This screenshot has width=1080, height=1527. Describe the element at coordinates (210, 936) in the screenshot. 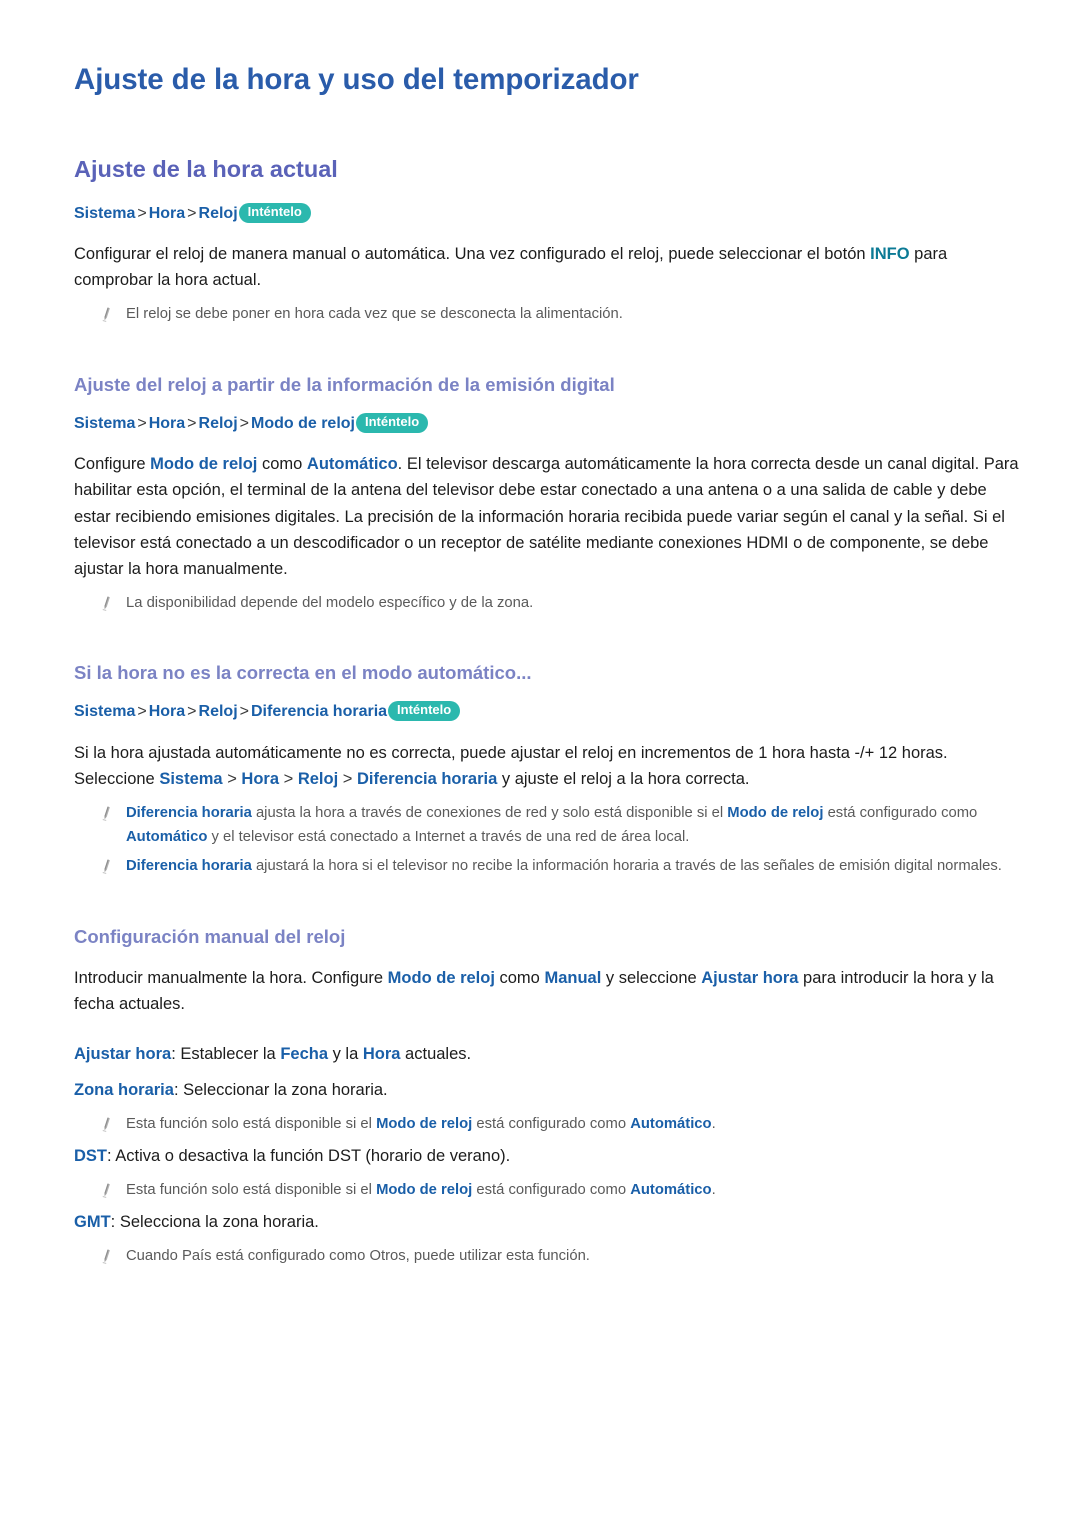

I see `subsection-heading-config-manual: Configuración manual del reloj` at that location.